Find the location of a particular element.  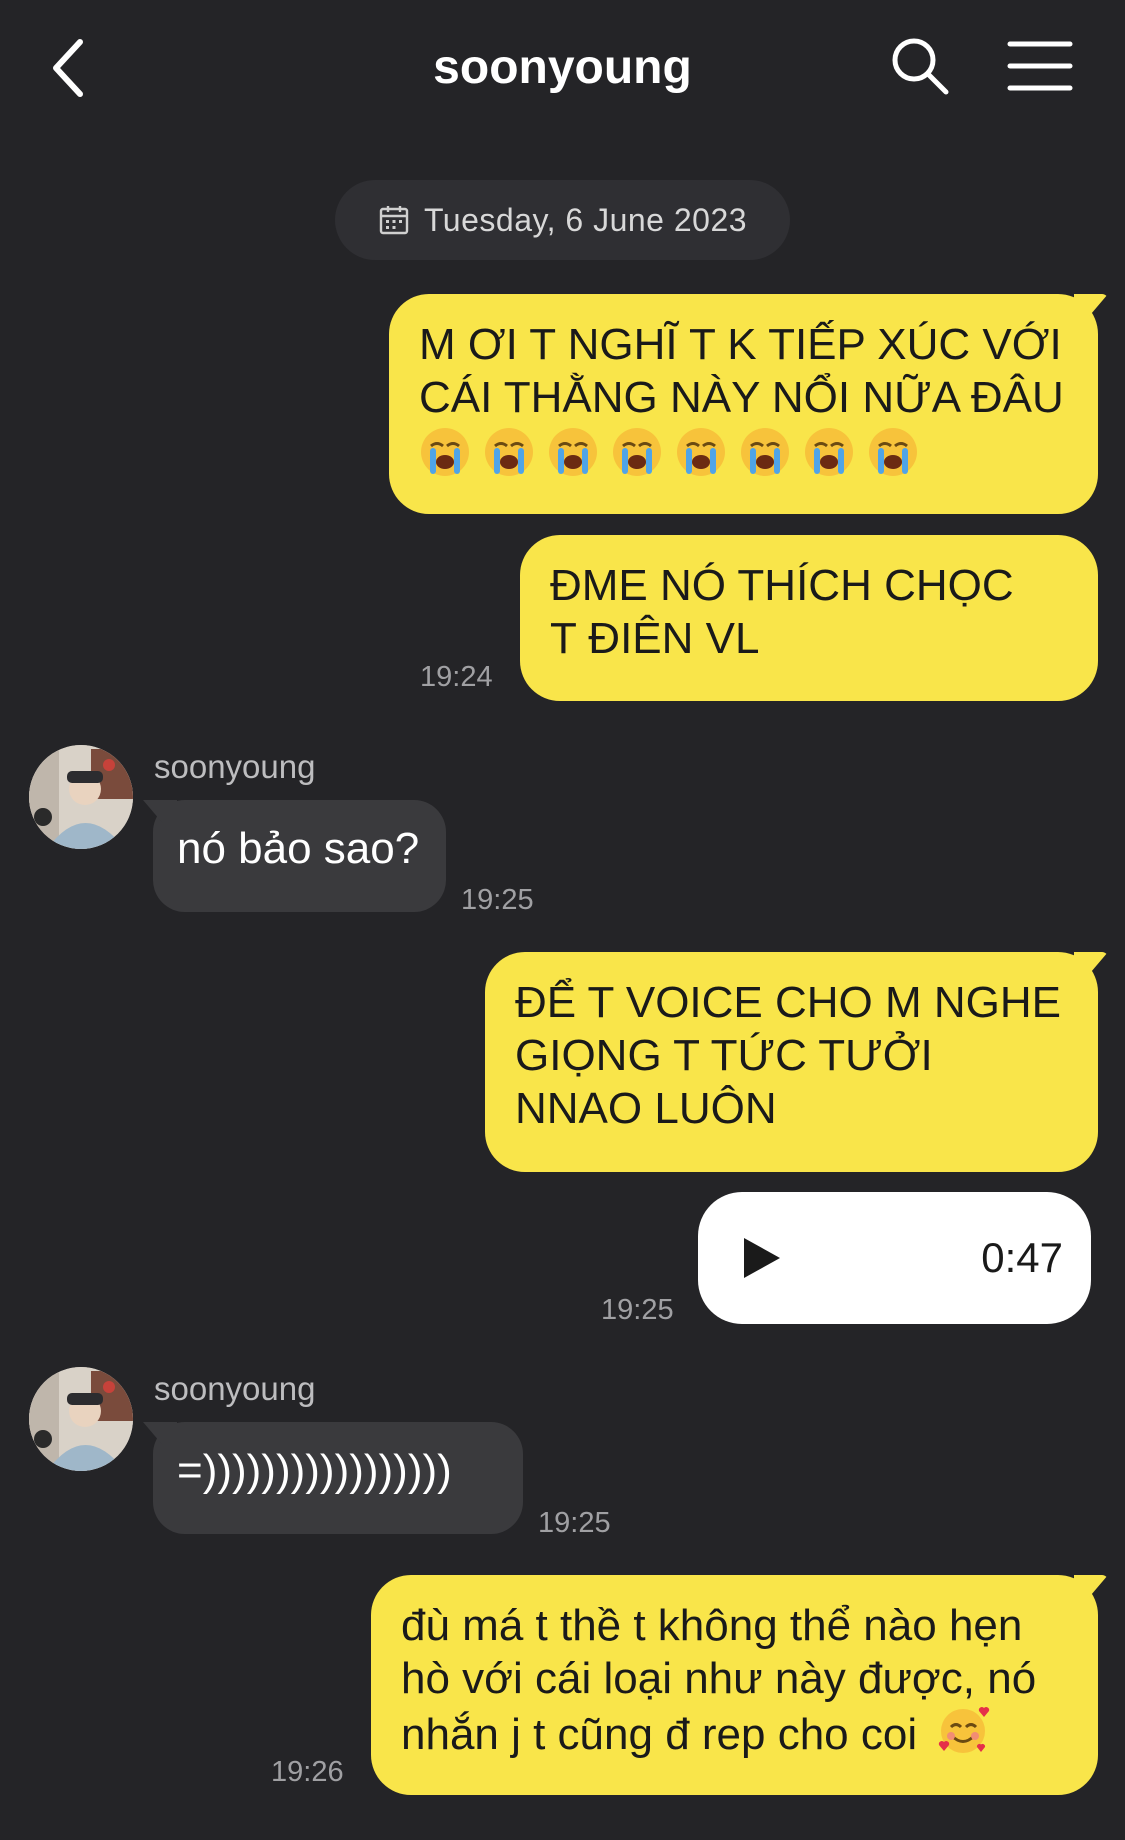

message-text: =))))))))))))))))) is located at coordinates (314, 1470).